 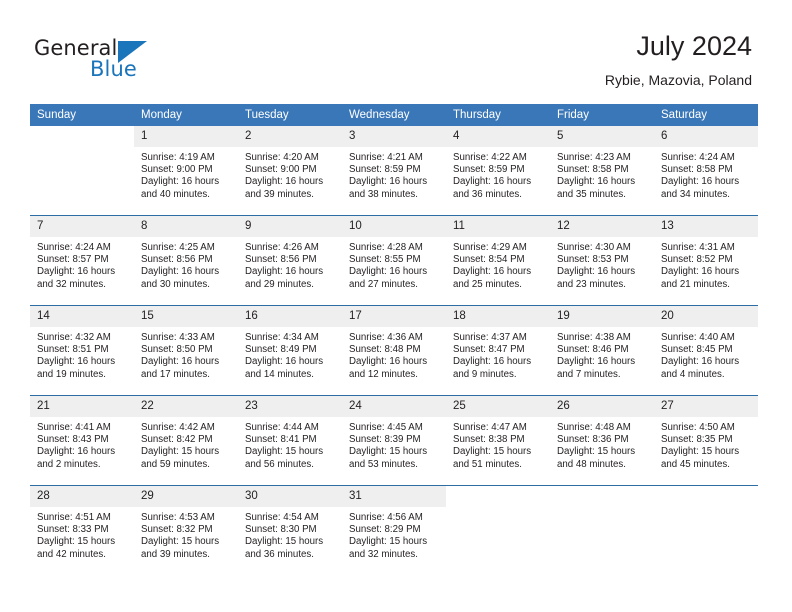 What do you see at coordinates (697, 260) in the screenshot?
I see `sunset-text: Sunset: 8:52 PM` at bounding box center [697, 260].